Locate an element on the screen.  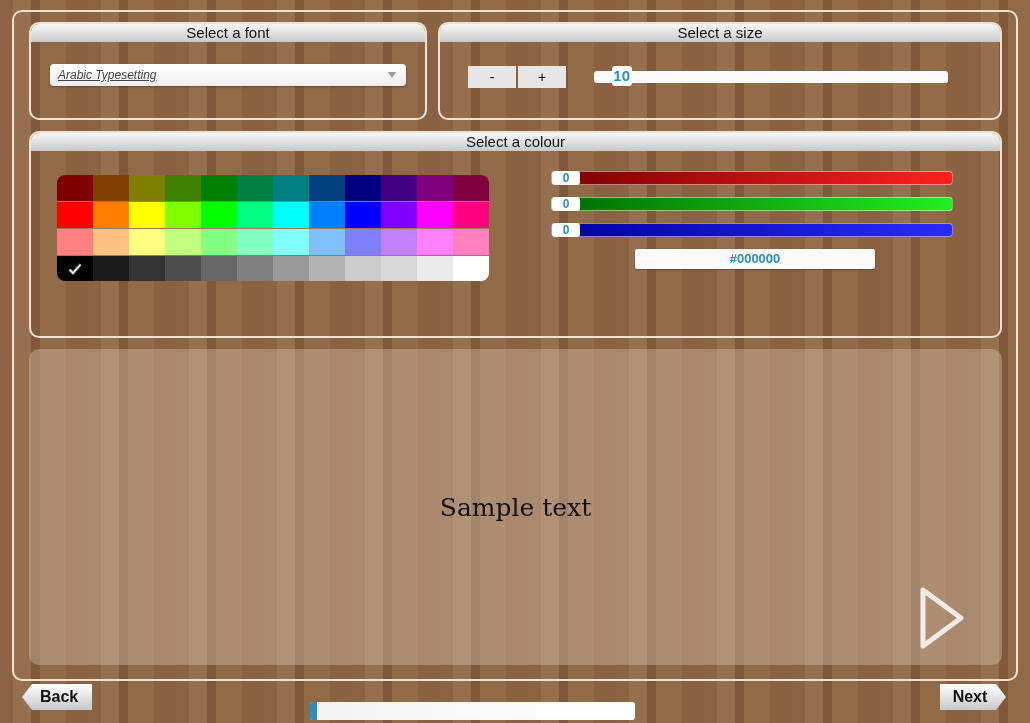
panel-title: Select a size is located at coordinates (720, 33).